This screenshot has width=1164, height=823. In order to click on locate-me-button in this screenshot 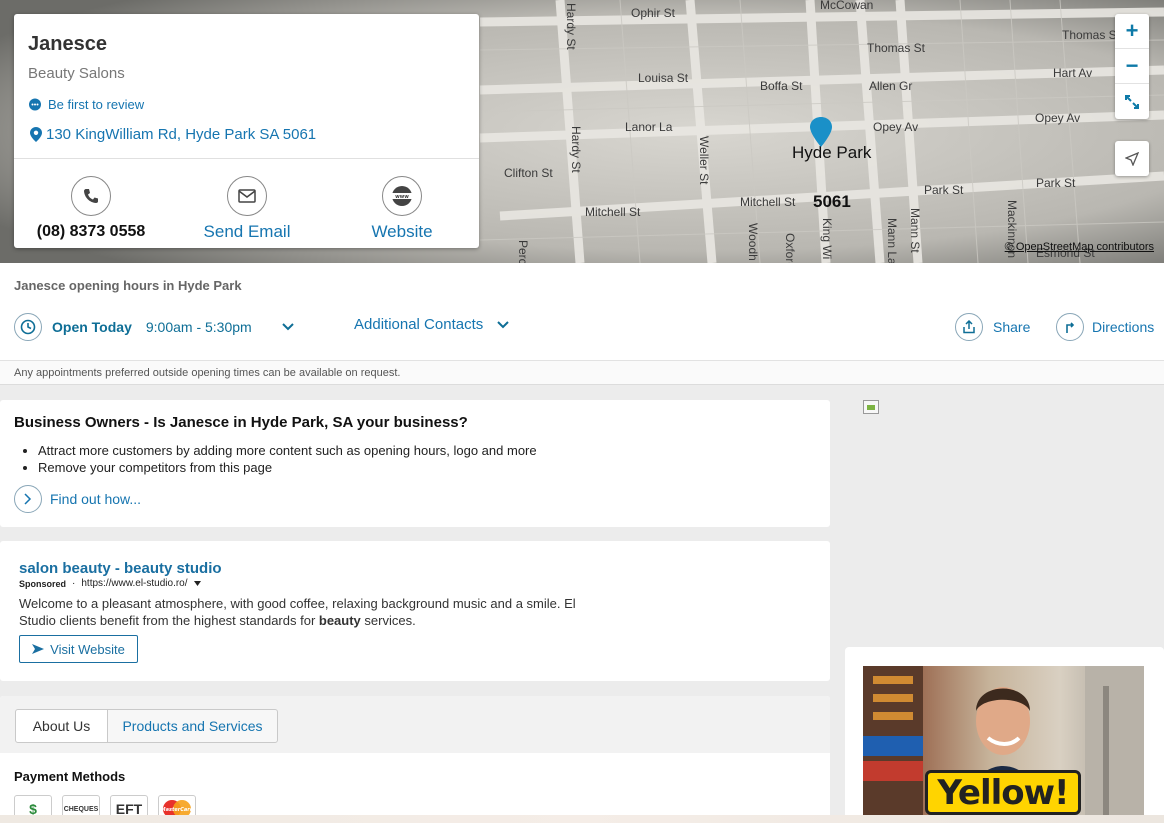, I will do `click(1132, 158)`.